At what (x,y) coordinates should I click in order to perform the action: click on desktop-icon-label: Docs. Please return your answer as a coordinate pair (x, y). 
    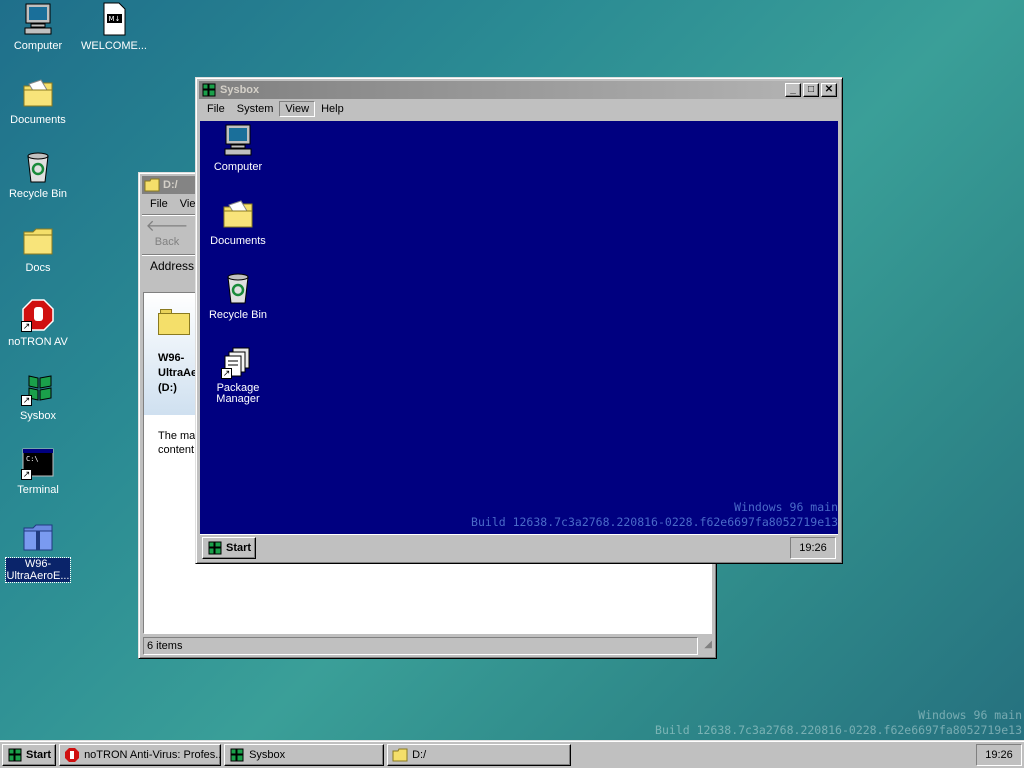
    Looking at the image, I should click on (38, 268).